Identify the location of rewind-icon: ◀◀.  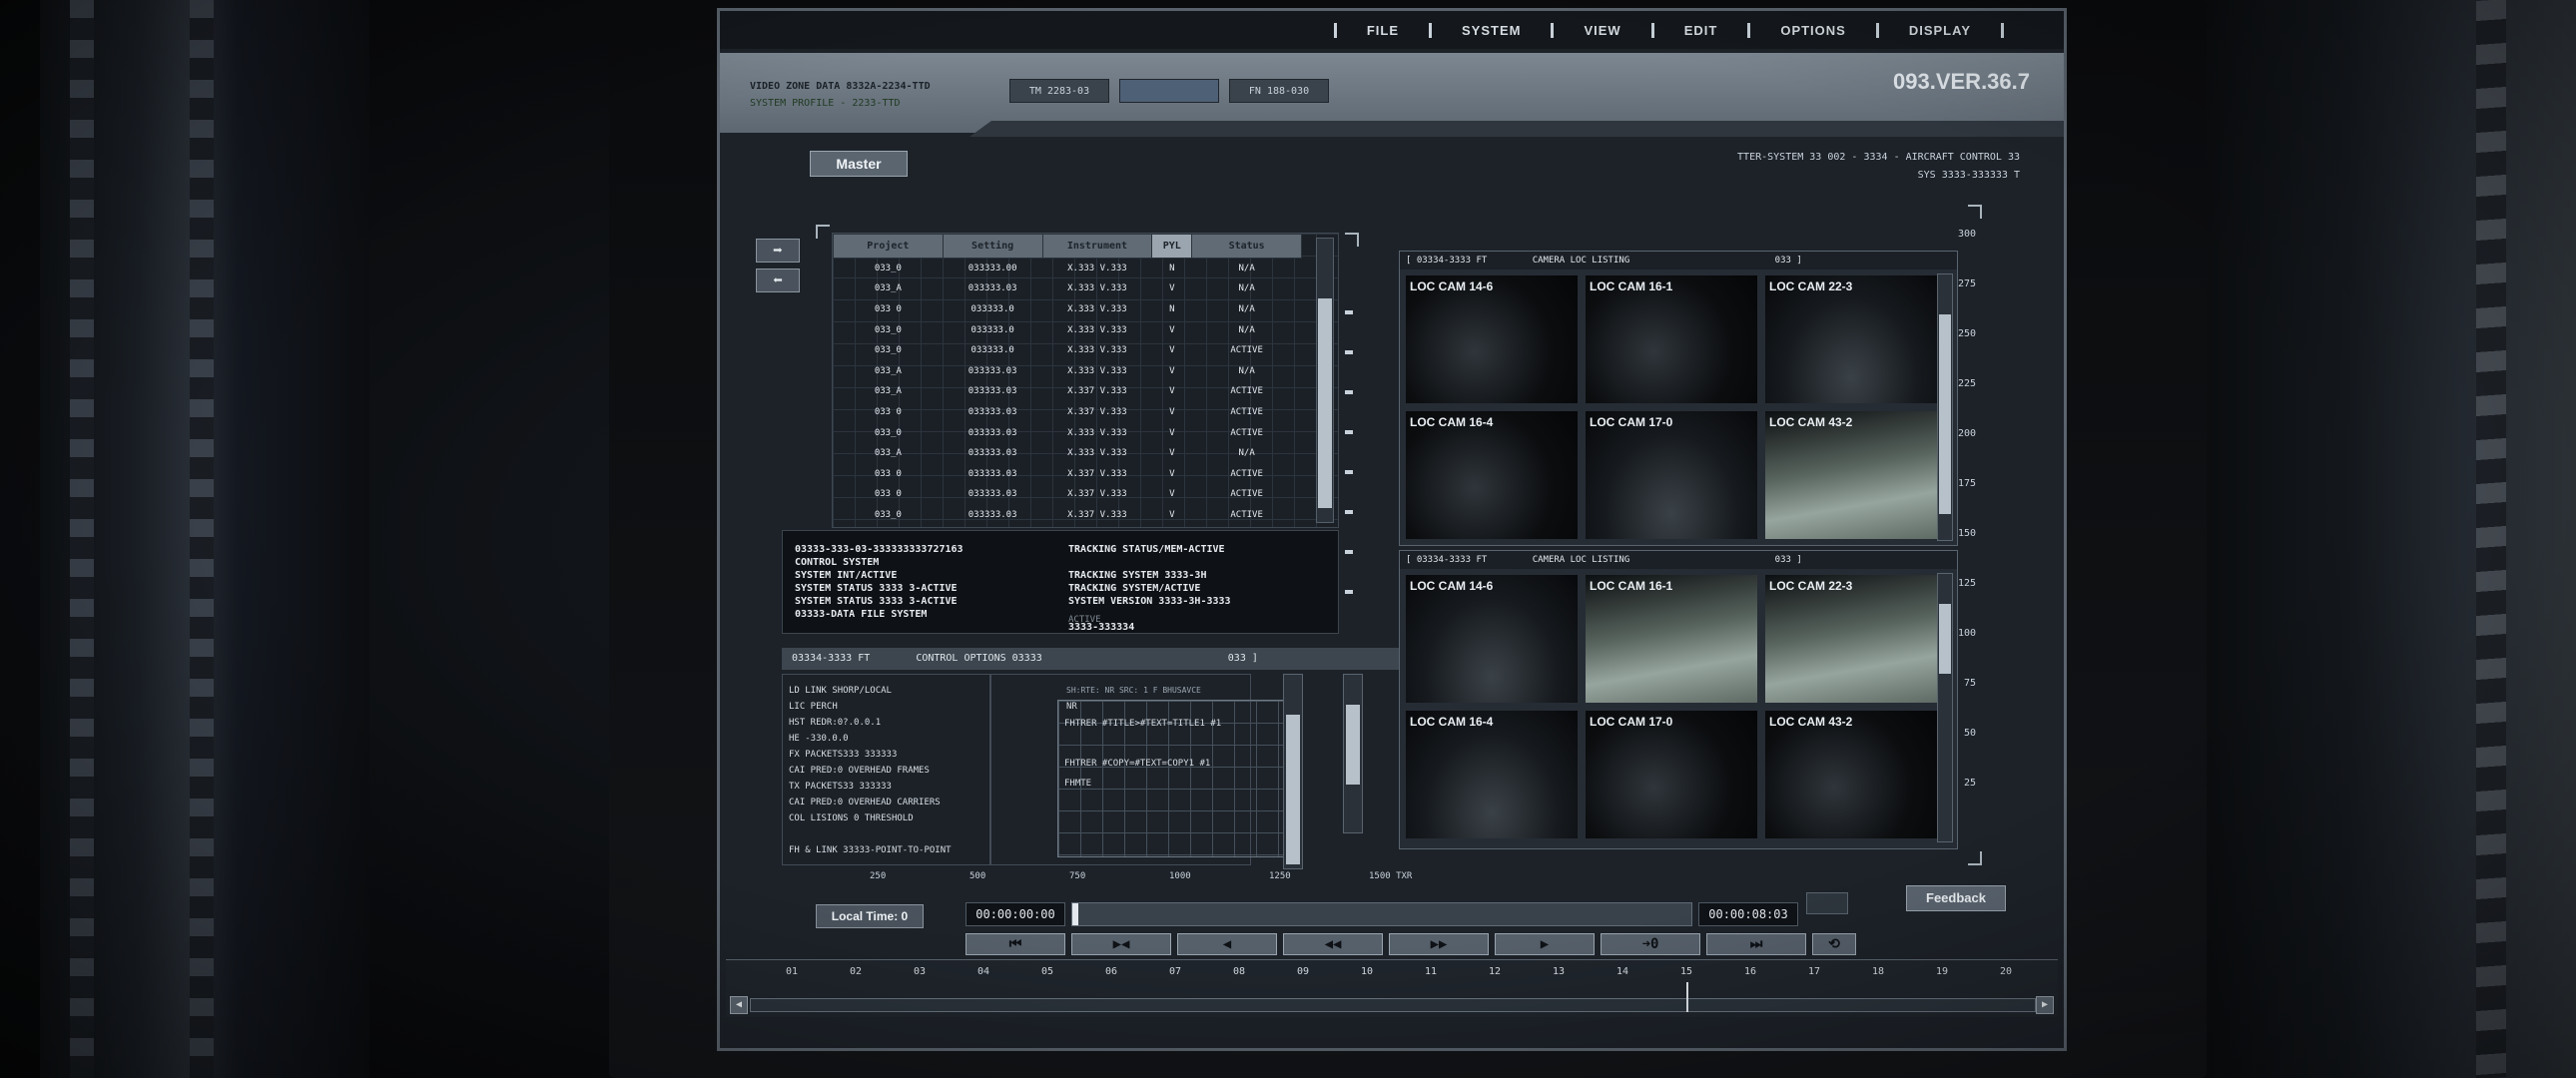
(1333, 944).